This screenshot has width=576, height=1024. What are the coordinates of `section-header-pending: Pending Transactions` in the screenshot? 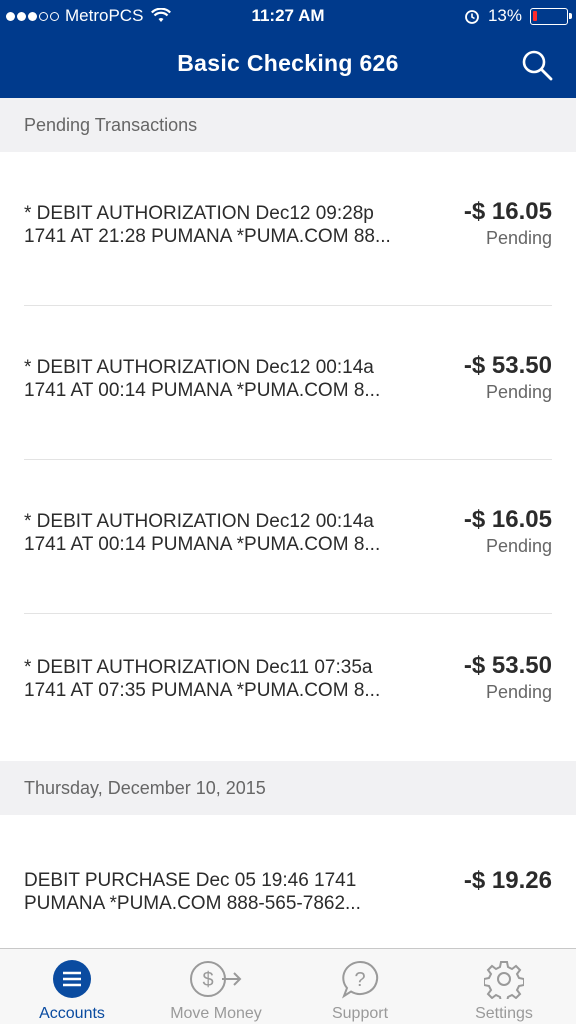 It's located at (288, 125).